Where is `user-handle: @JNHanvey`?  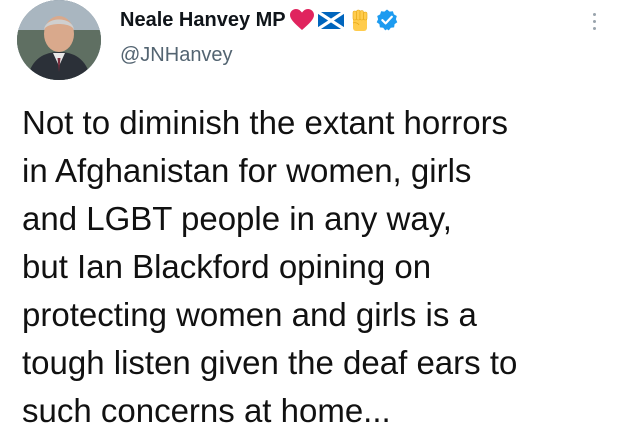
user-handle: @JNHanvey is located at coordinates (176, 55).